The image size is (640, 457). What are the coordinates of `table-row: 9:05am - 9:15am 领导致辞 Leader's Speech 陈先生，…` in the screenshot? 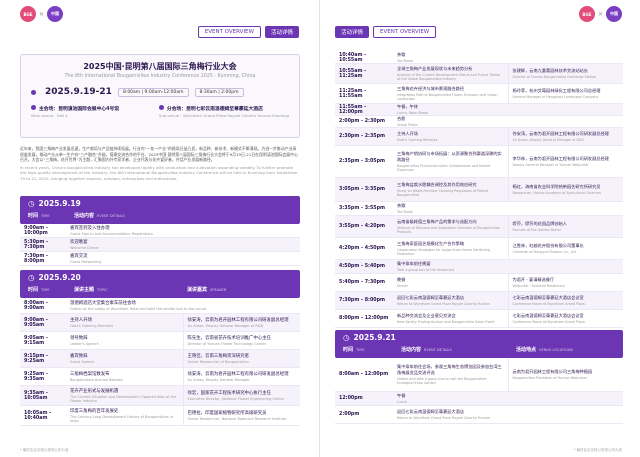 It's located at (160, 341).